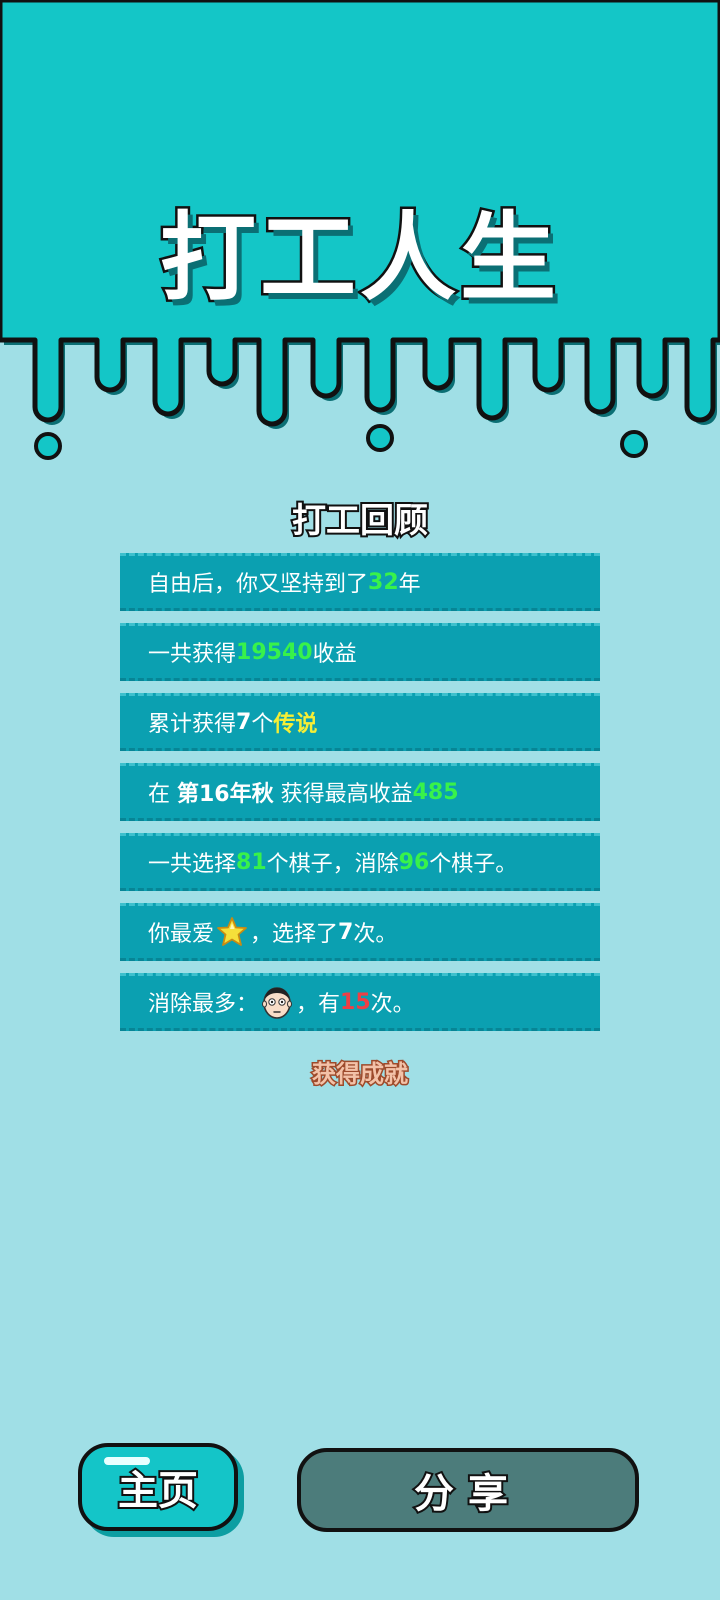 The height and width of the screenshot is (1600, 720). What do you see at coordinates (251, 862) in the screenshot?
I see `selected-count: 81` at bounding box center [251, 862].